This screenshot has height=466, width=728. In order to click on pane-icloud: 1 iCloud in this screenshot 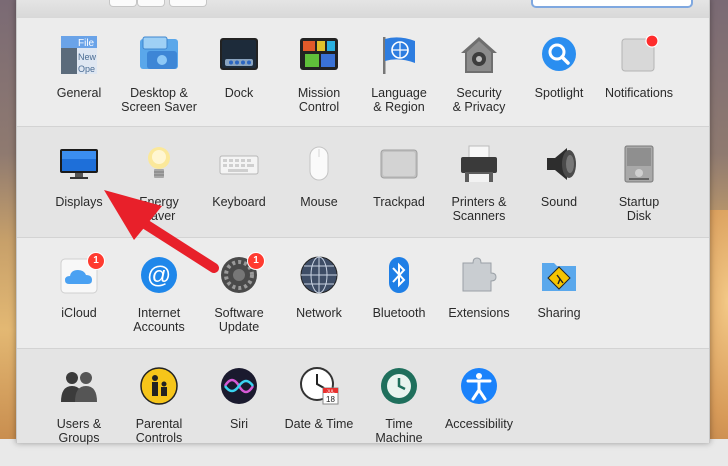, I will do `click(79, 303)`.